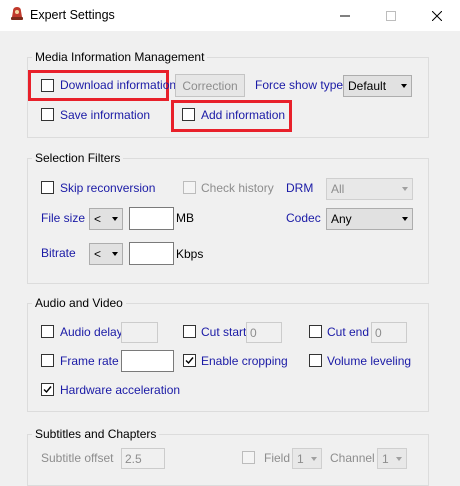  What do you see at coordinates (96, 434) in the screenshot?
I see `subtitles-group-label: Subtitles and Chapters` at bounding box center [96, 434].